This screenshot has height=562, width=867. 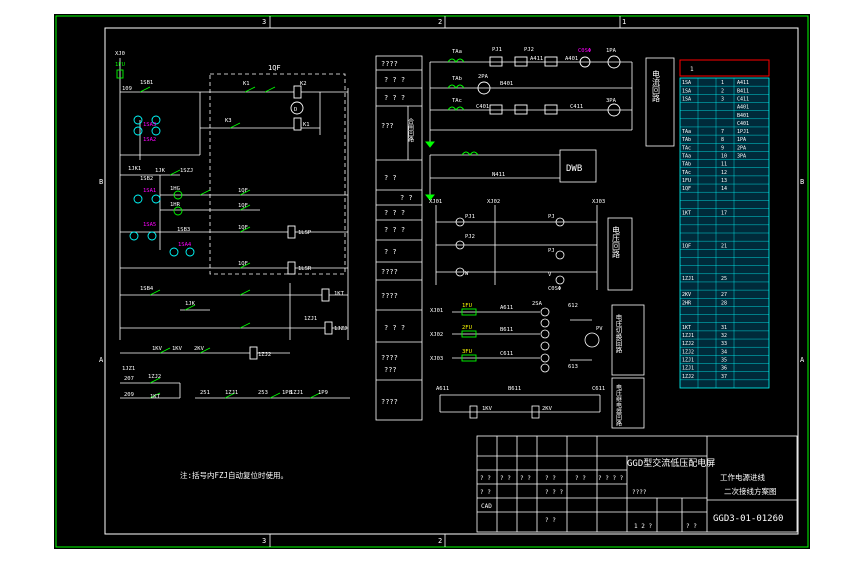 What do you see at coordinates (618, 405) in the screenshot?
I see `section-relay-label: 电压继电器回路` at bounding box center [618, 405].